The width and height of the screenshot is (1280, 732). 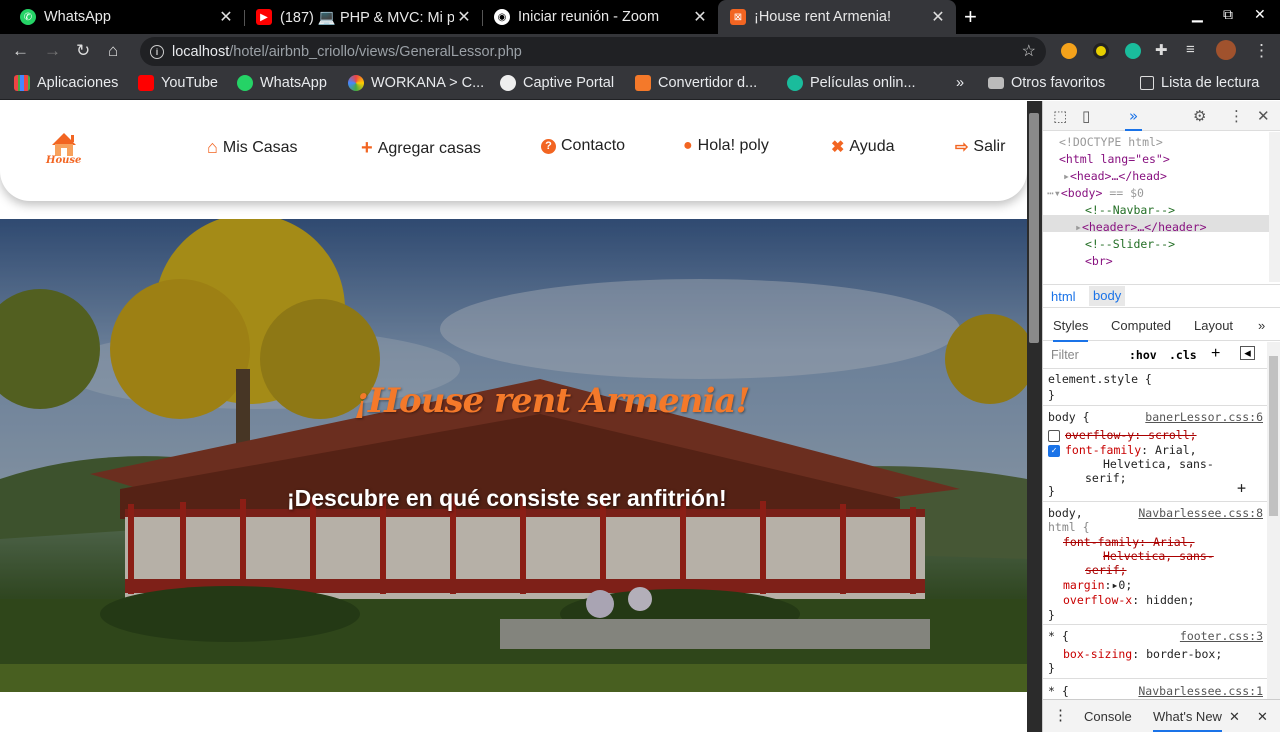 I want to click on rule-source-link: Navbarlessee.css:8, so click(x=1200, y=513).